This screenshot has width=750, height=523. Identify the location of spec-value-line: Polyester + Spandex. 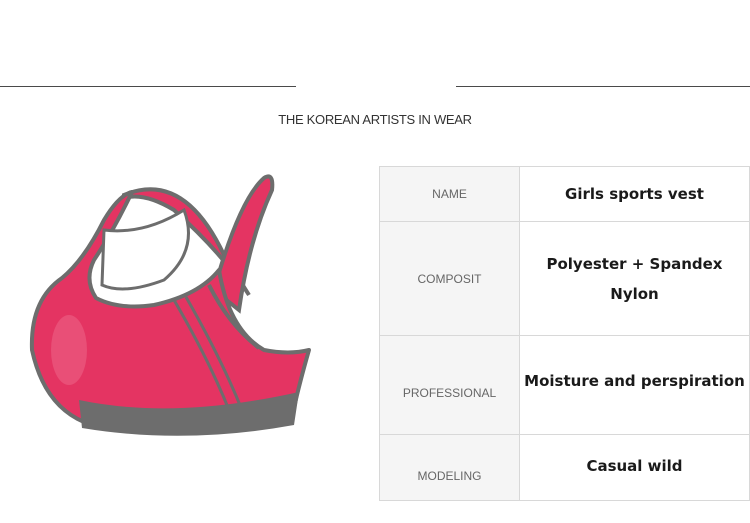
(634, 263).